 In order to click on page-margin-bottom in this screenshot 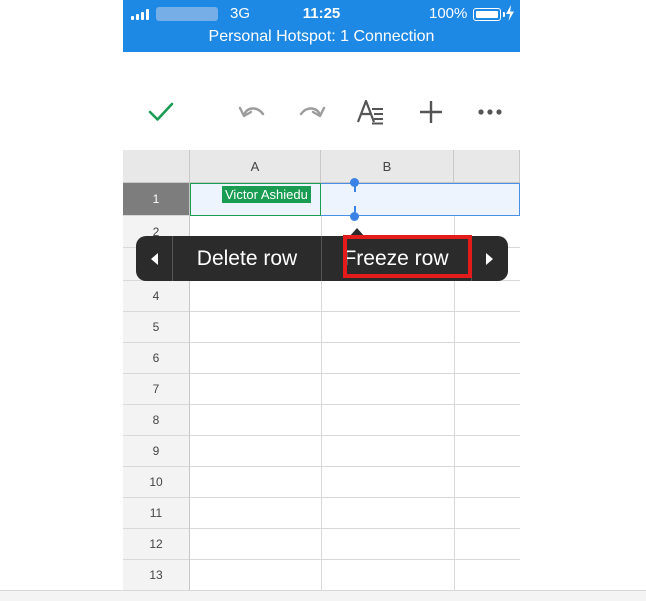, I will do `click(323, 595)`.